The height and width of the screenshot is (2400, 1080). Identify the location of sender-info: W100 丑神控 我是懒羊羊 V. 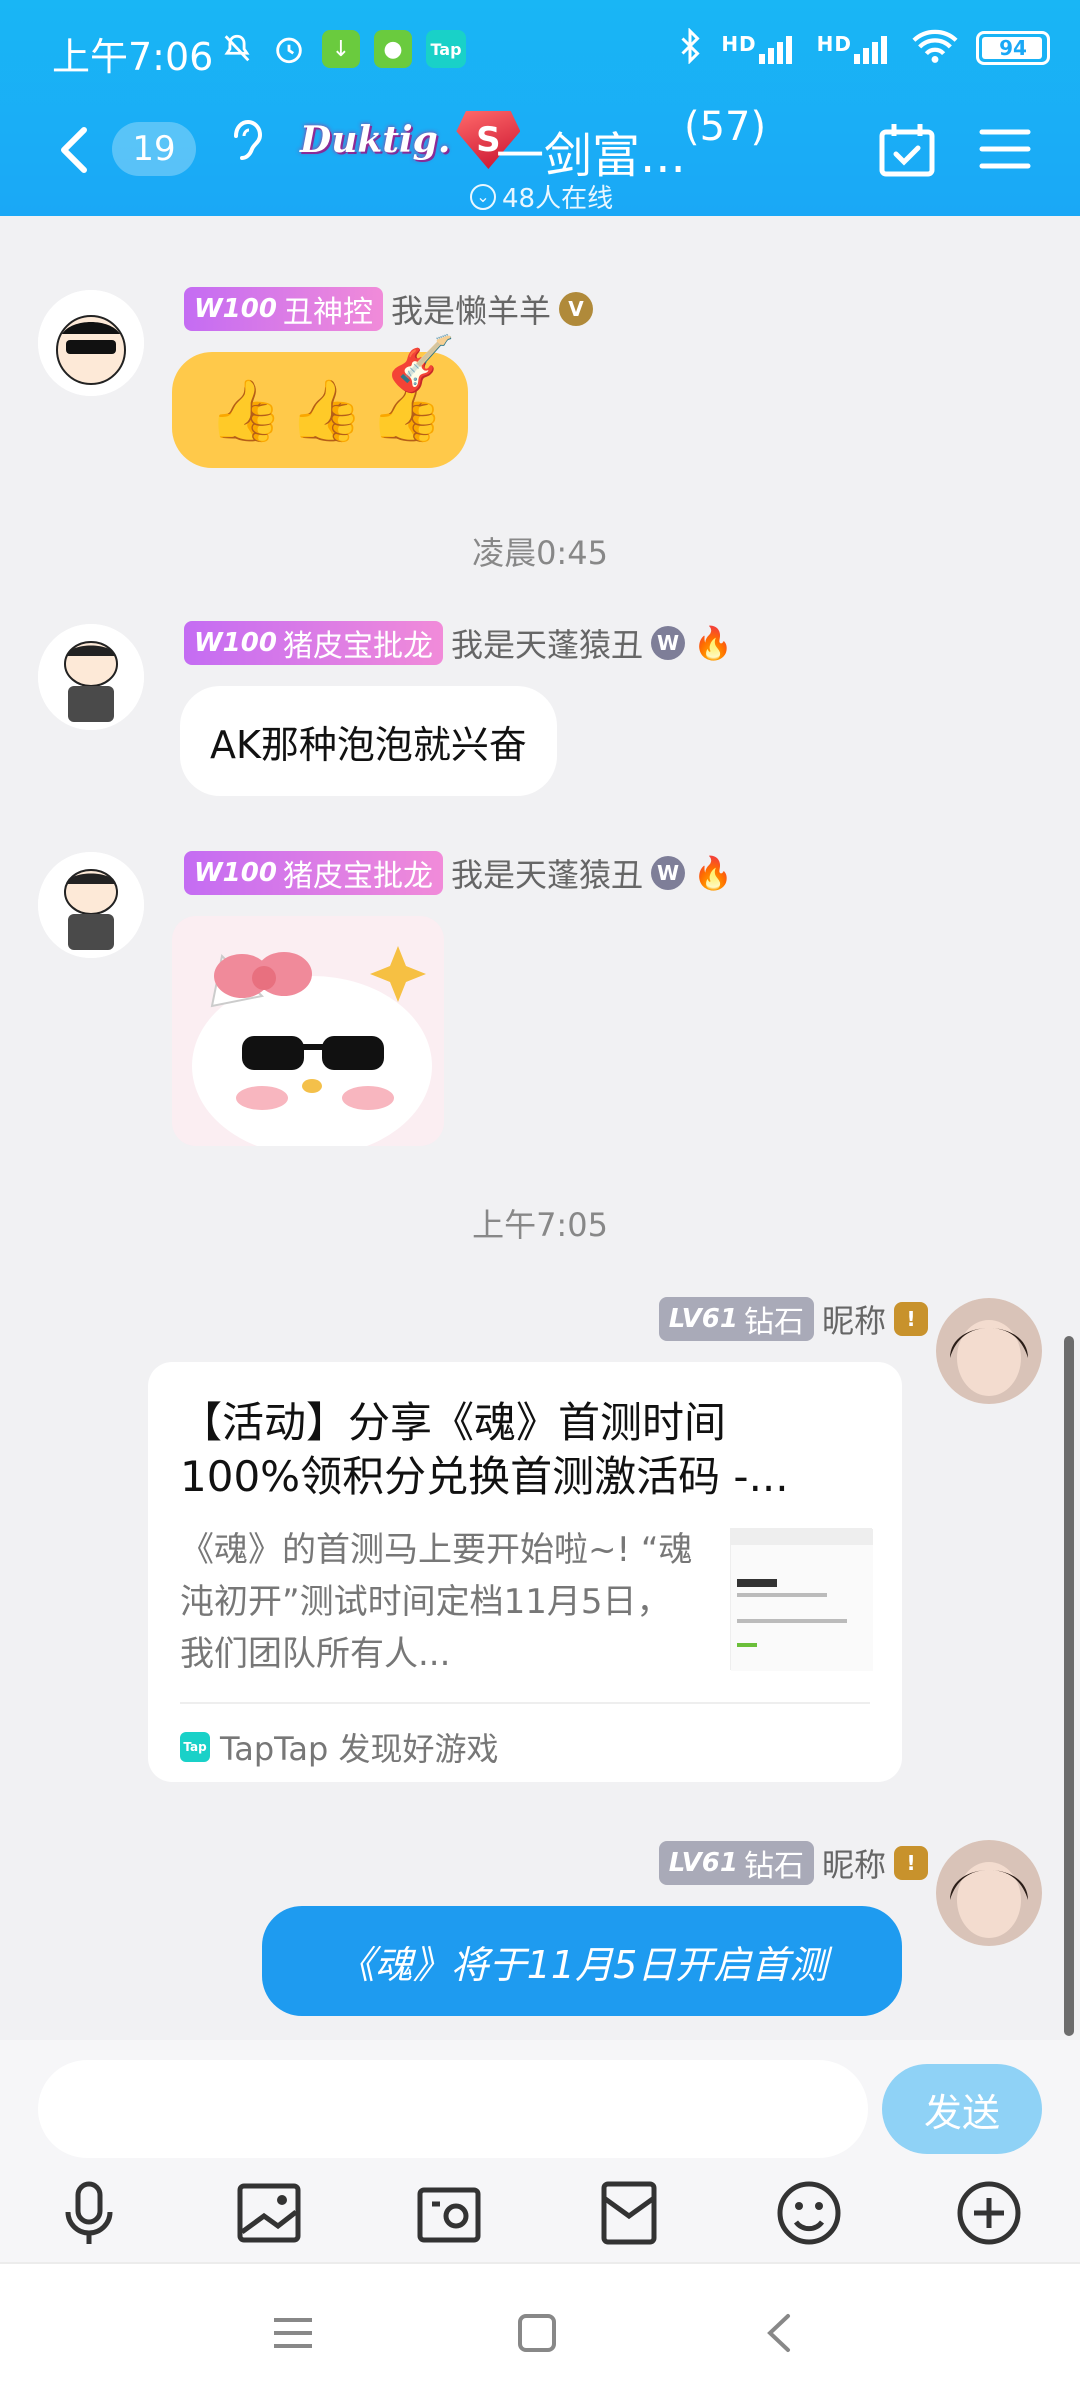
(388, 309).